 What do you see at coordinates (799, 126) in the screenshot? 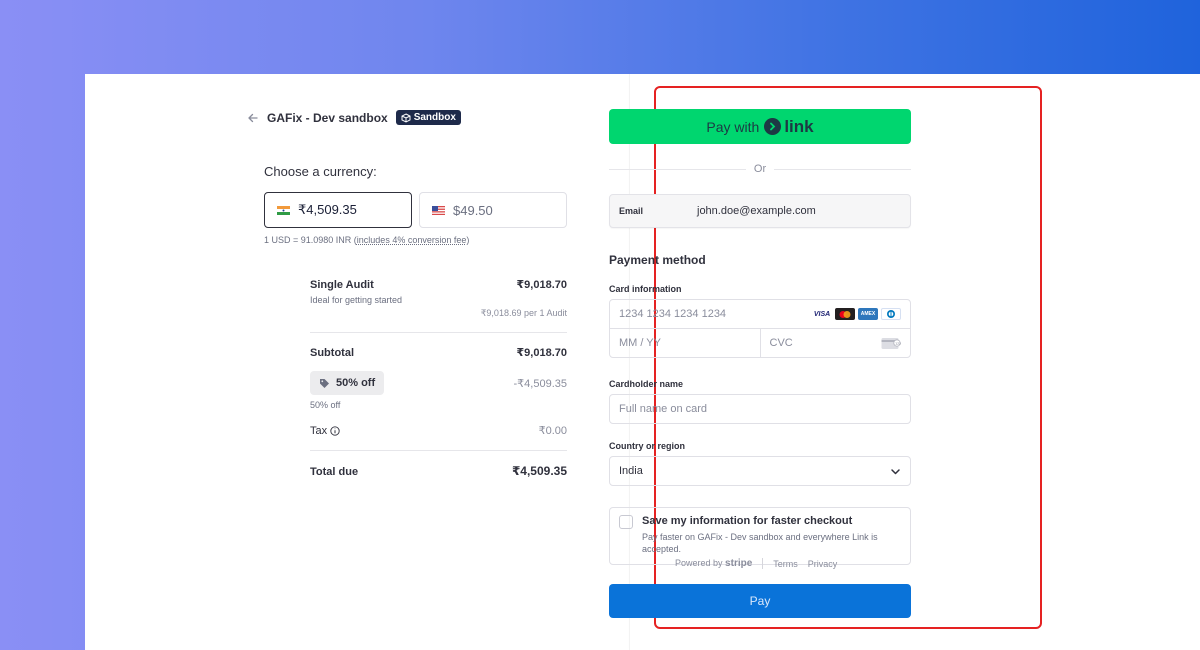
I see `link-brand-text: link` at bounding box center [799, 126].